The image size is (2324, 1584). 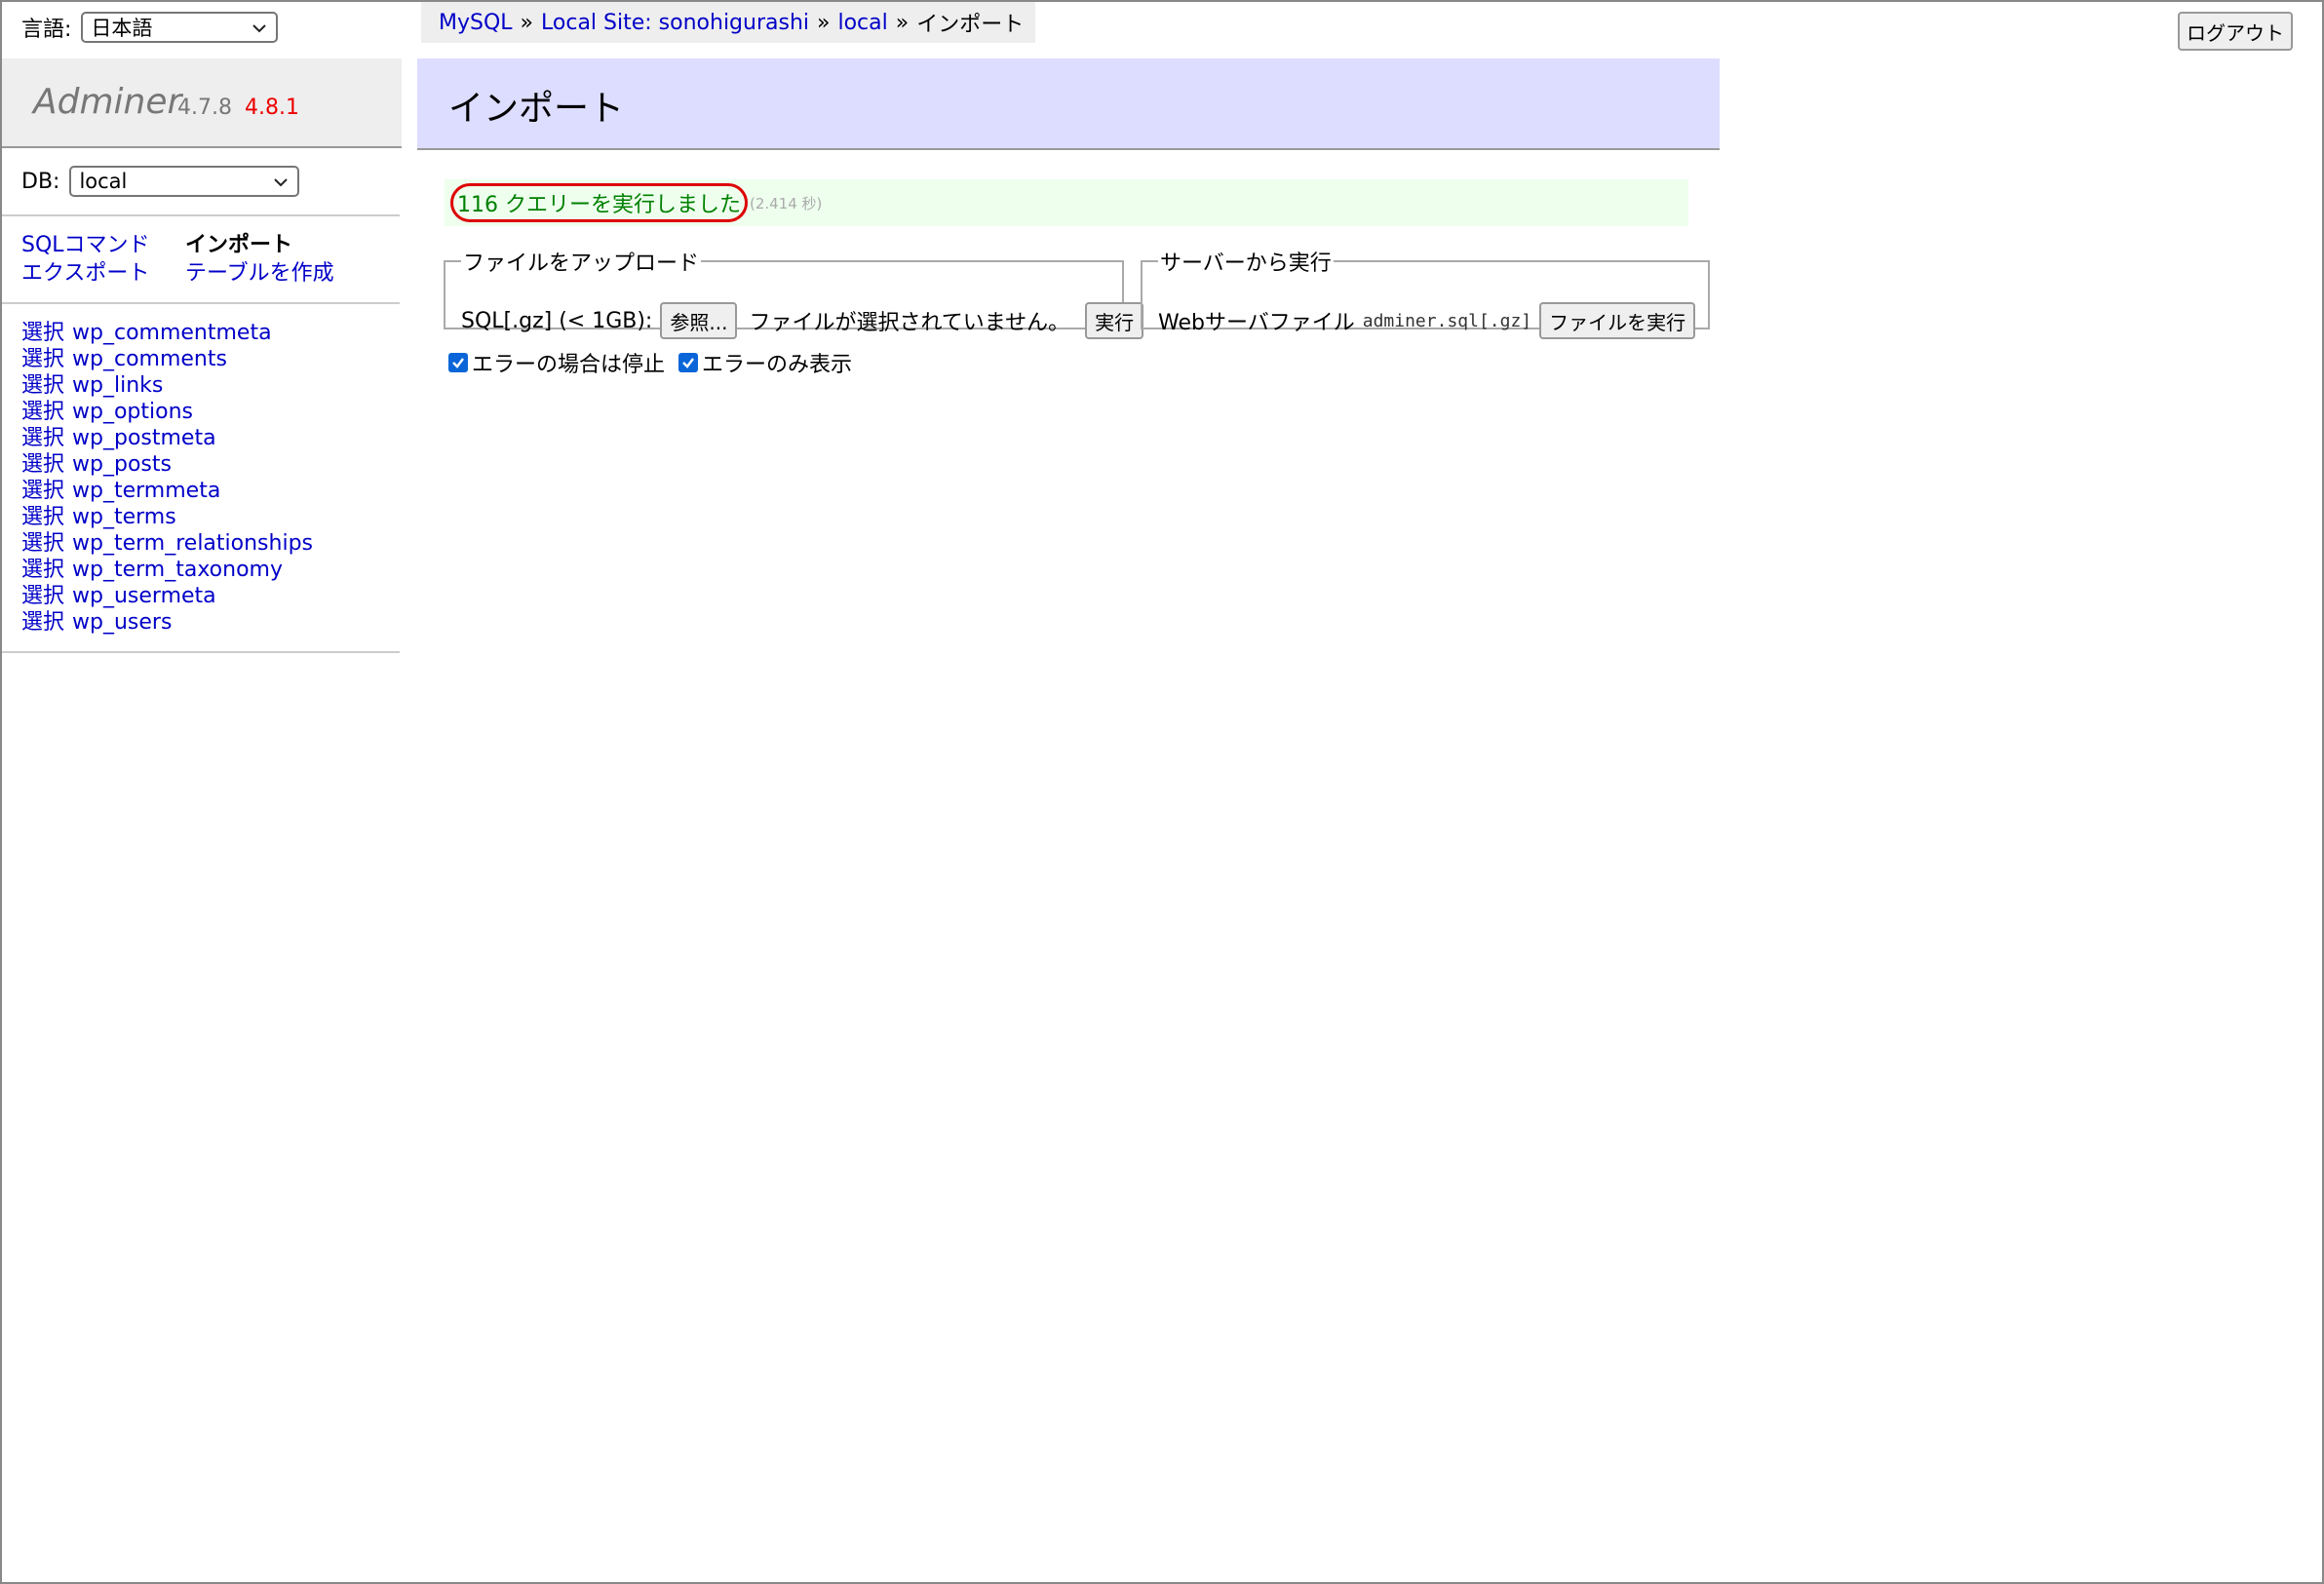 I want to click on breadcrumb-db: local, so click(x=862, y=23).